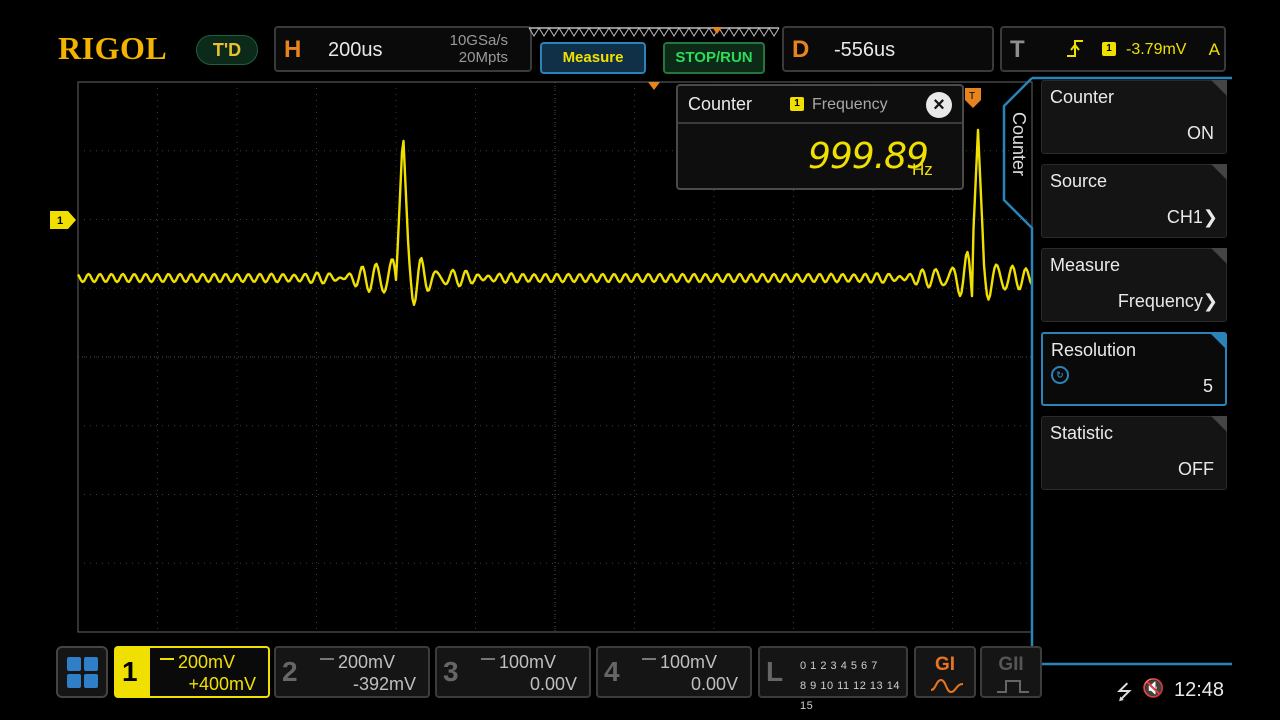 The image size is (1280, 720). What do you see at coordinates (1124, 693) in the screenshot?
I see `usb-icon: ⭍` at bounding box center [1124, 693].